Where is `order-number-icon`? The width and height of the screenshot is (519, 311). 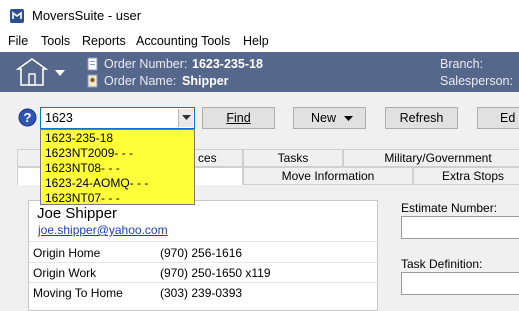
order-number-icon is located at coordinates (92, 64).